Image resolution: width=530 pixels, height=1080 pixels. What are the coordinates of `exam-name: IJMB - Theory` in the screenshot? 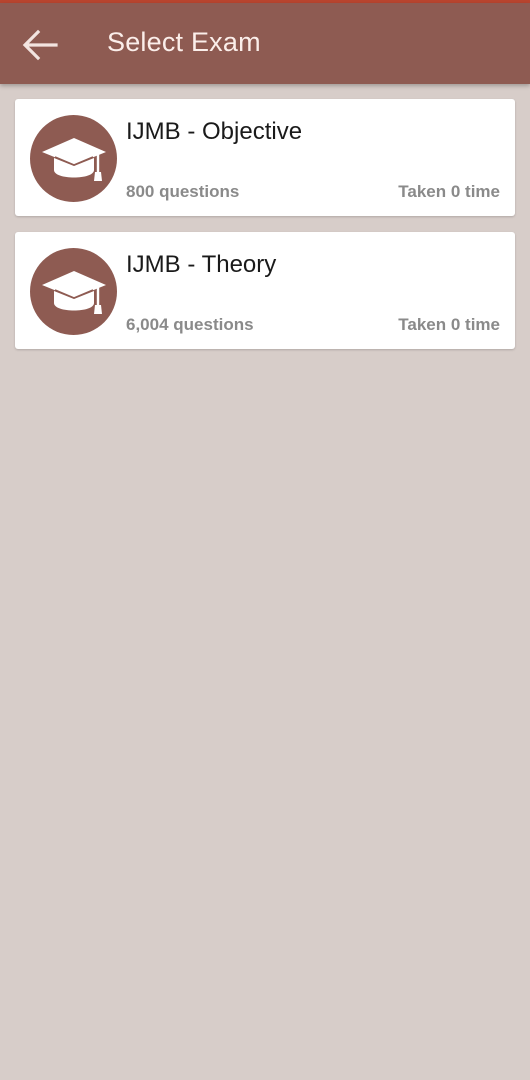 It's located at (201, 264).